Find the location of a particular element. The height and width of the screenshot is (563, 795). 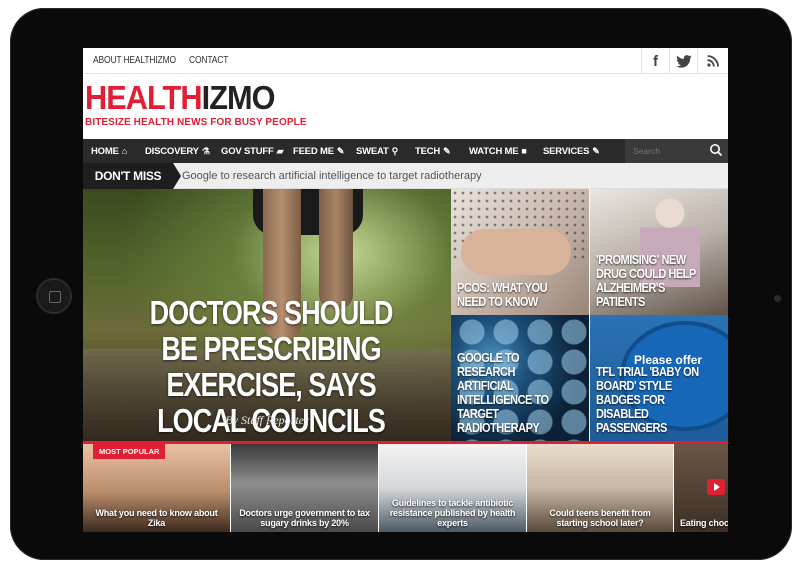

popular-caption: Eating choco is located at coordinates (701, 523).